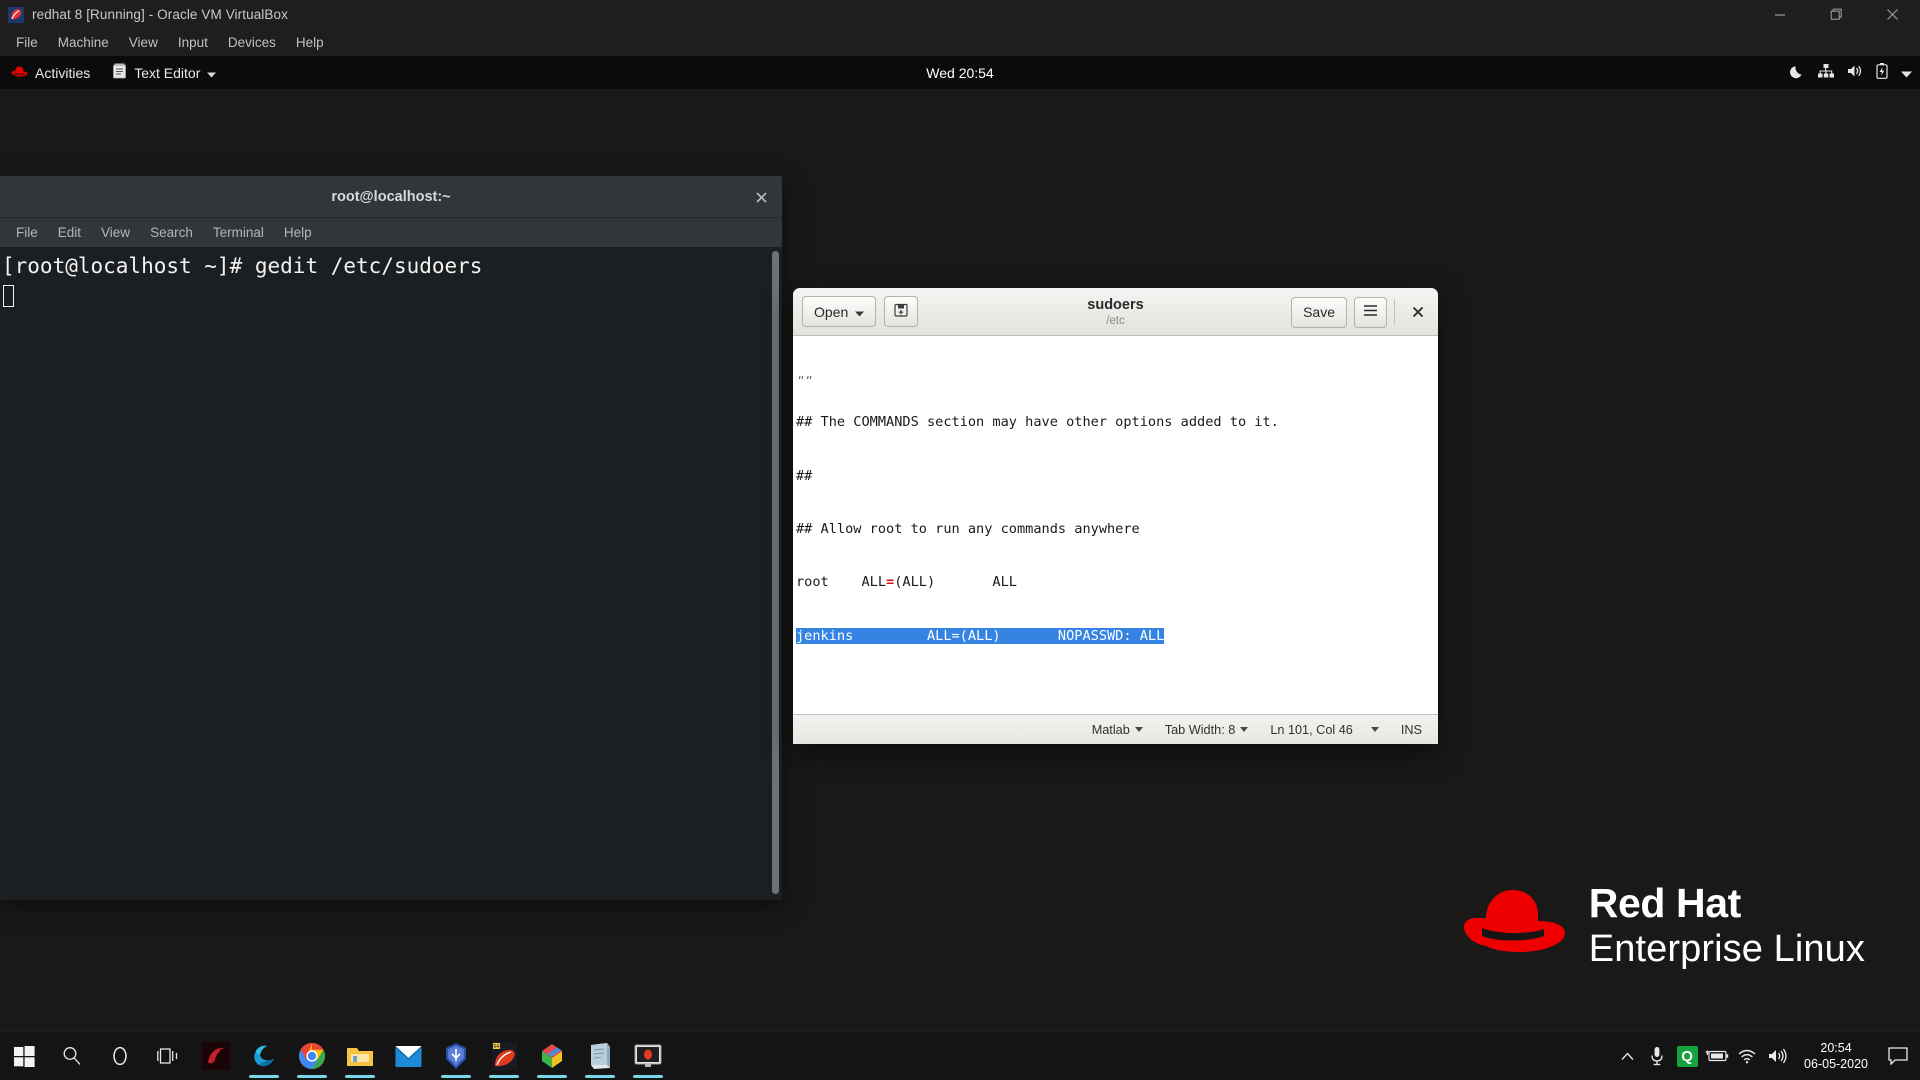 The image size is (1920, 1080). I want to click on gnome-top-bar: Activities Text Editor Wed 20:54, so click(960, 72).